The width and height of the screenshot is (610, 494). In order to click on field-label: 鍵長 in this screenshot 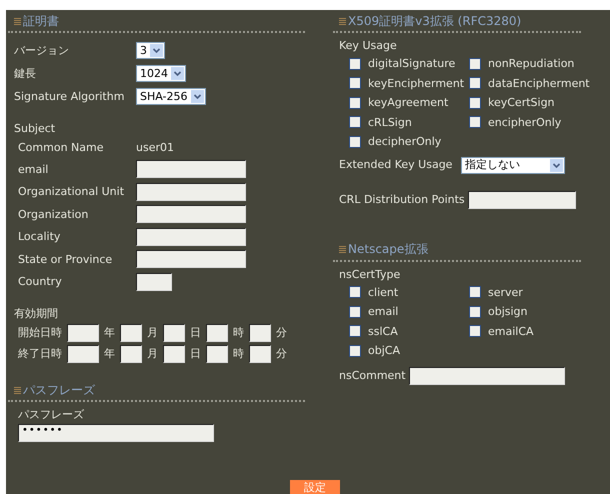, I will do `click(25, 73)`.